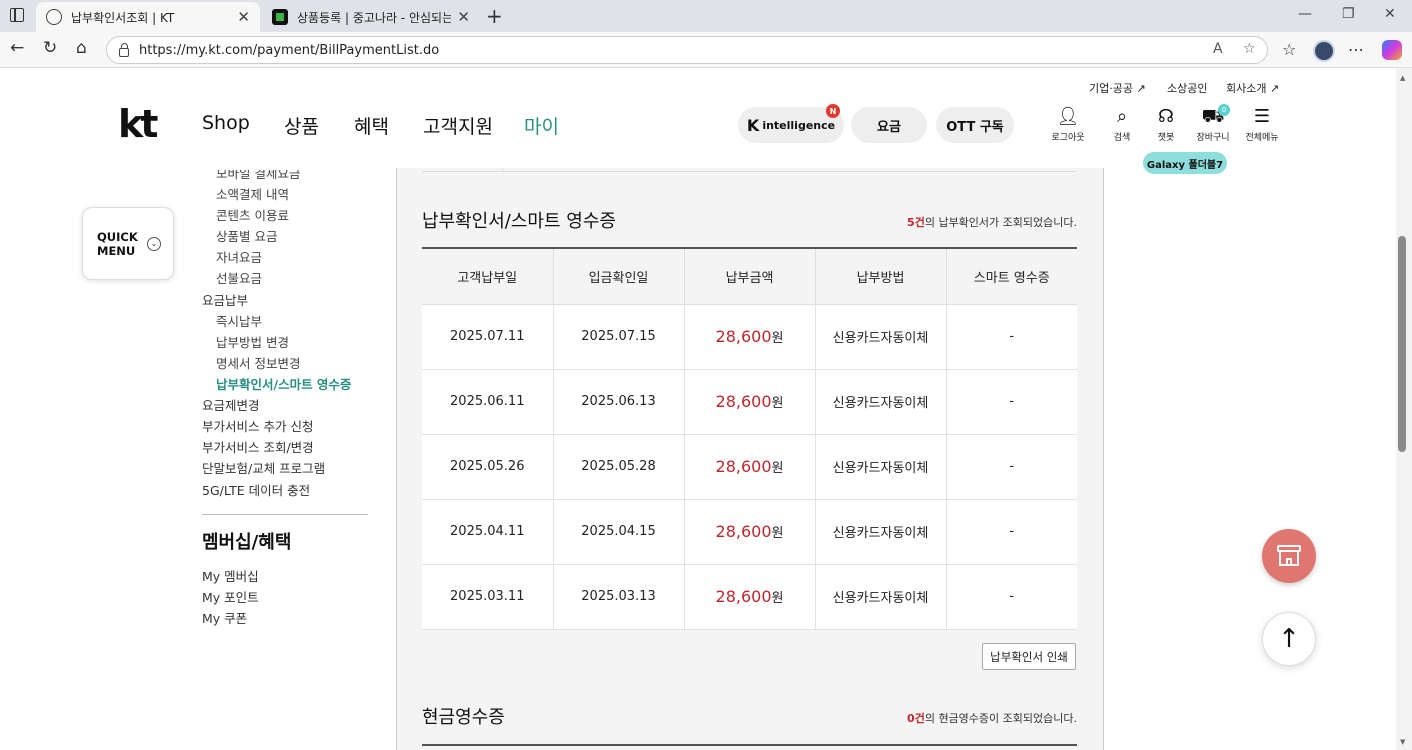 Image resolution: width=1412 pixels, height=750 pixels. Describe the element at coordinates (619, 402) in the screenshot. I see `confirm-date-cell: 2025.06.13` at that location.